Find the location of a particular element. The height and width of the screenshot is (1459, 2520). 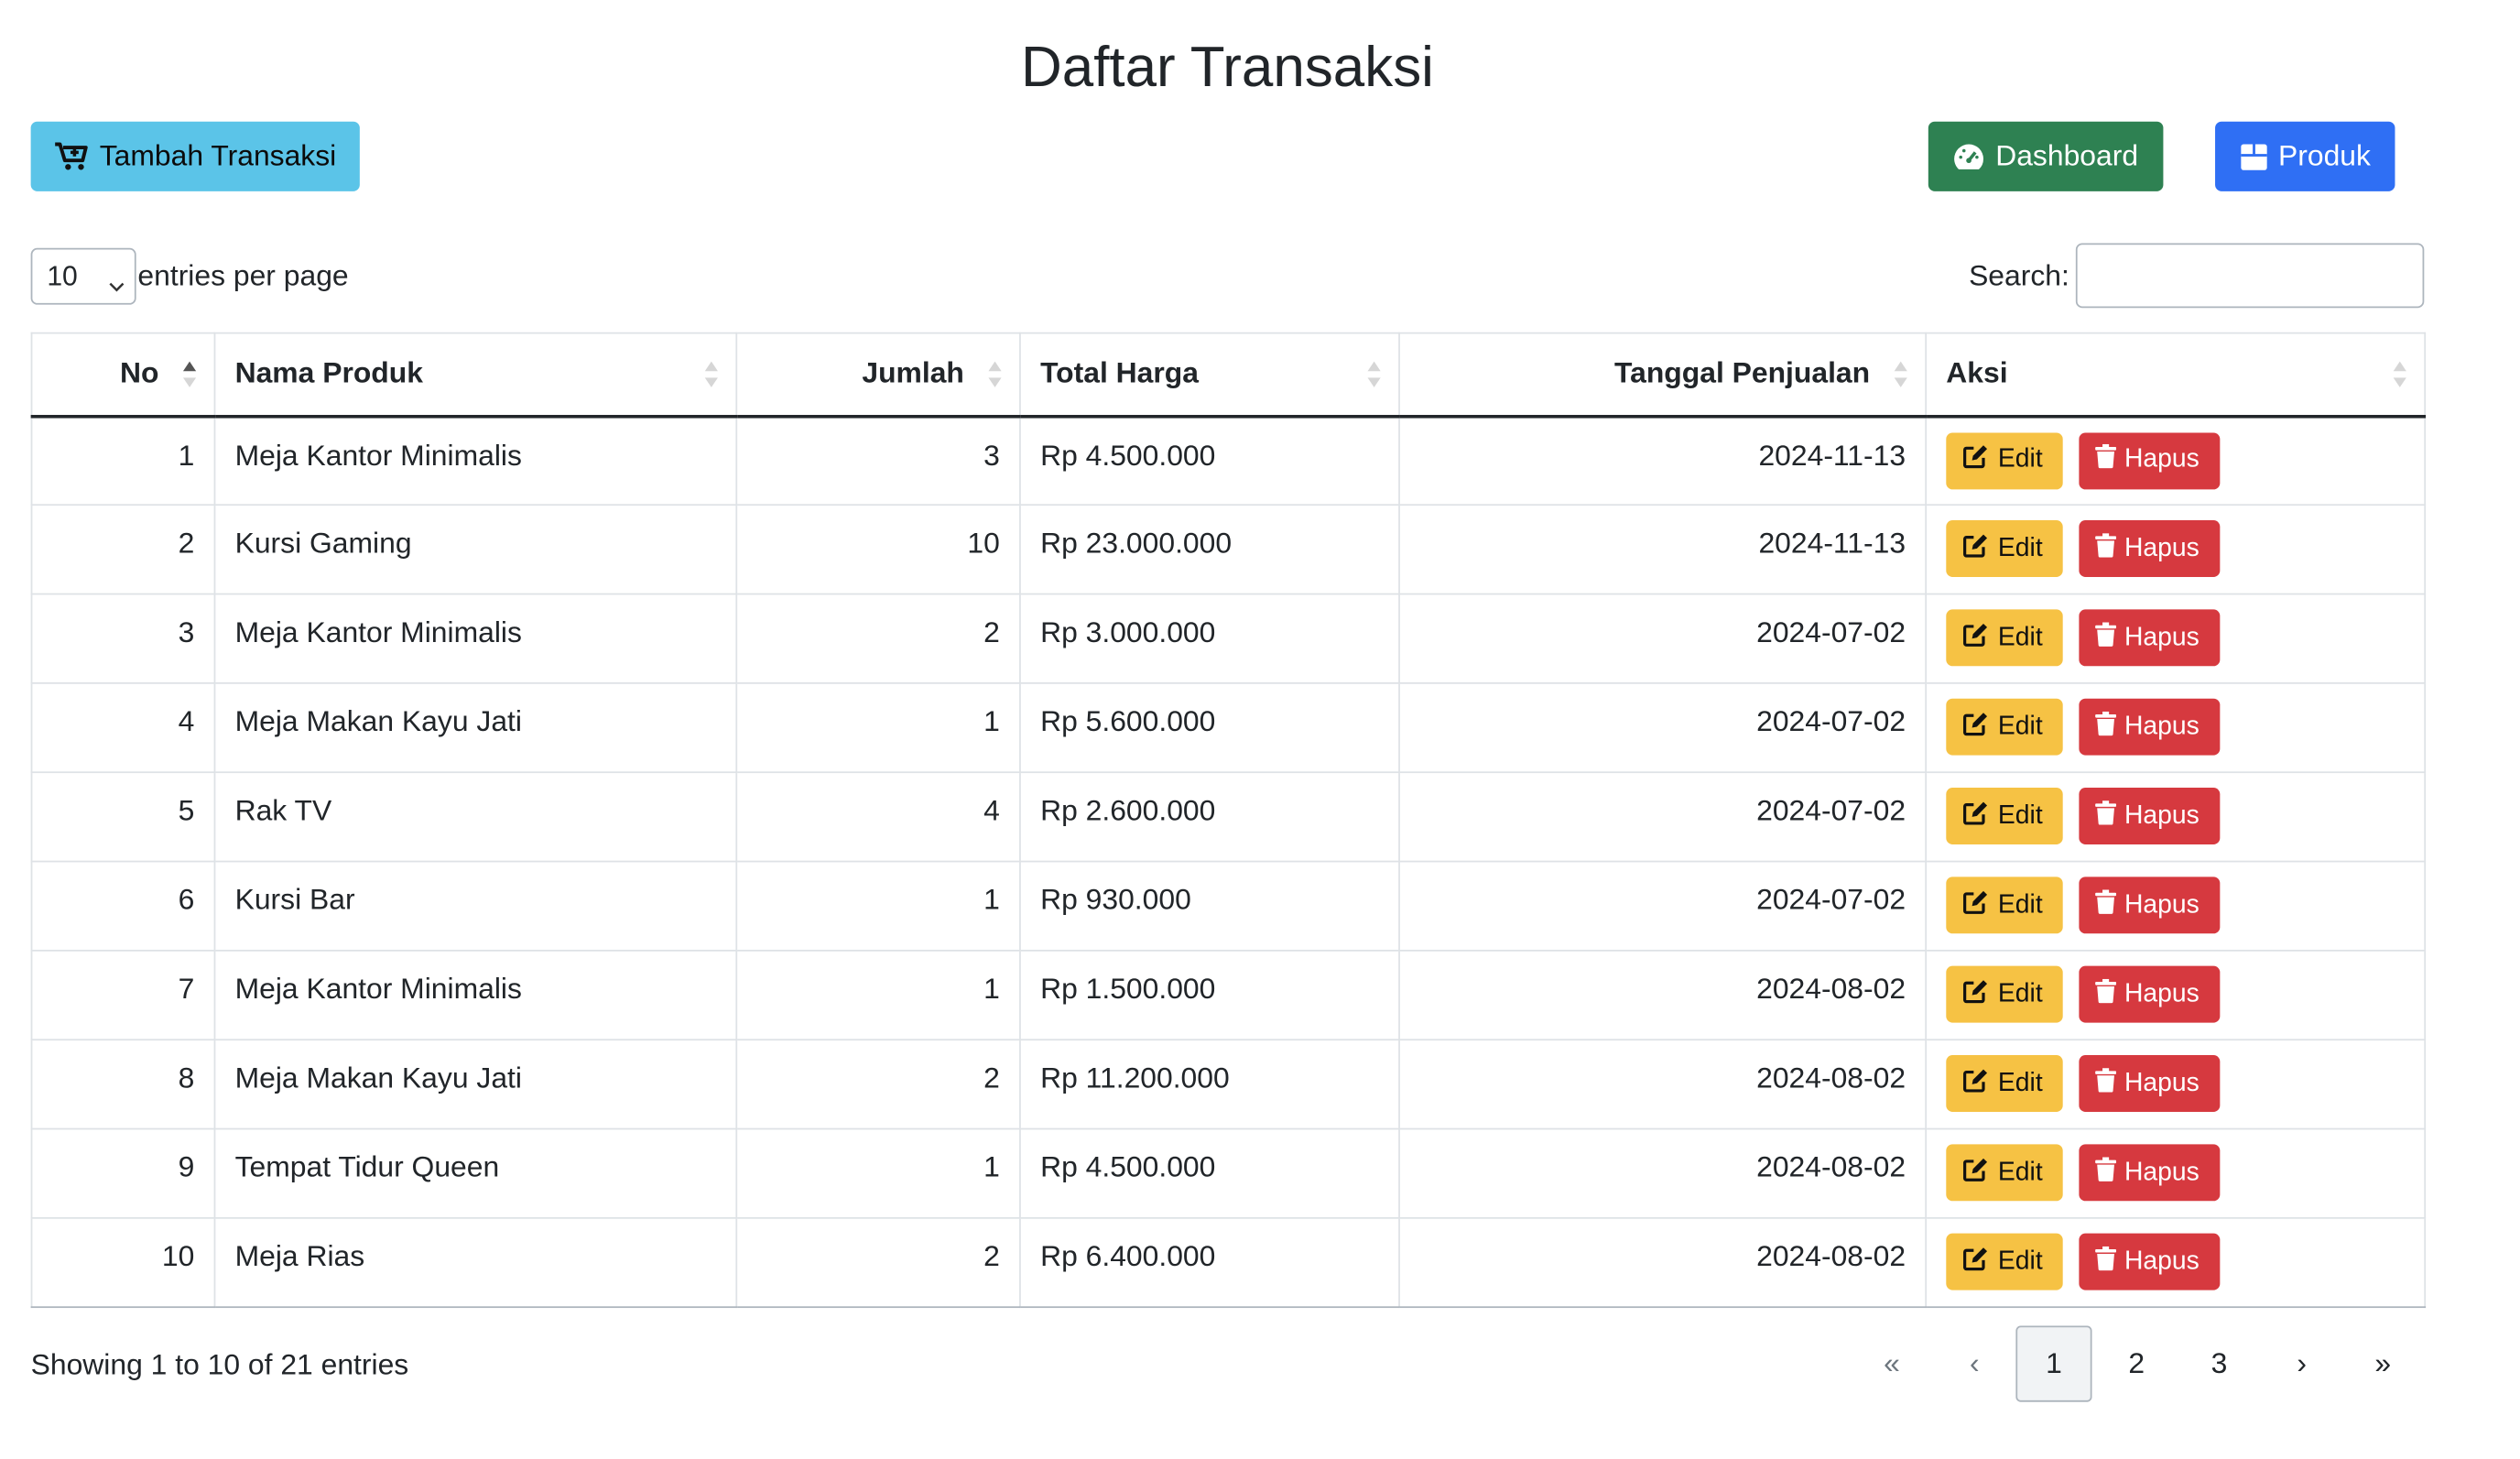

pagination-page-1: 1 is located at coordinates (2053, 1363).